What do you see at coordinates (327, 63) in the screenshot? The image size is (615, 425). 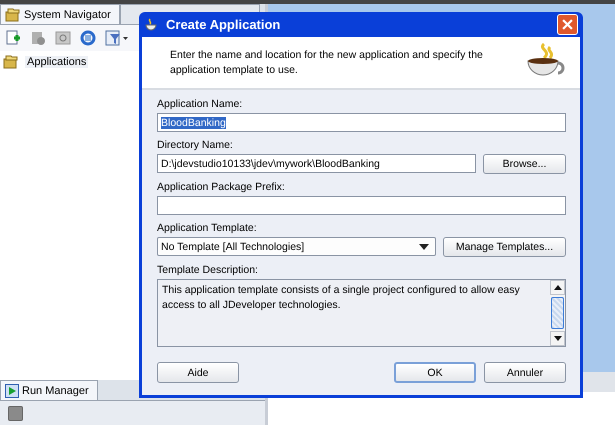 I see `instructions-text: Enter the name and location for the new application and specify the application template to use.` at bounding box center [327, 63].